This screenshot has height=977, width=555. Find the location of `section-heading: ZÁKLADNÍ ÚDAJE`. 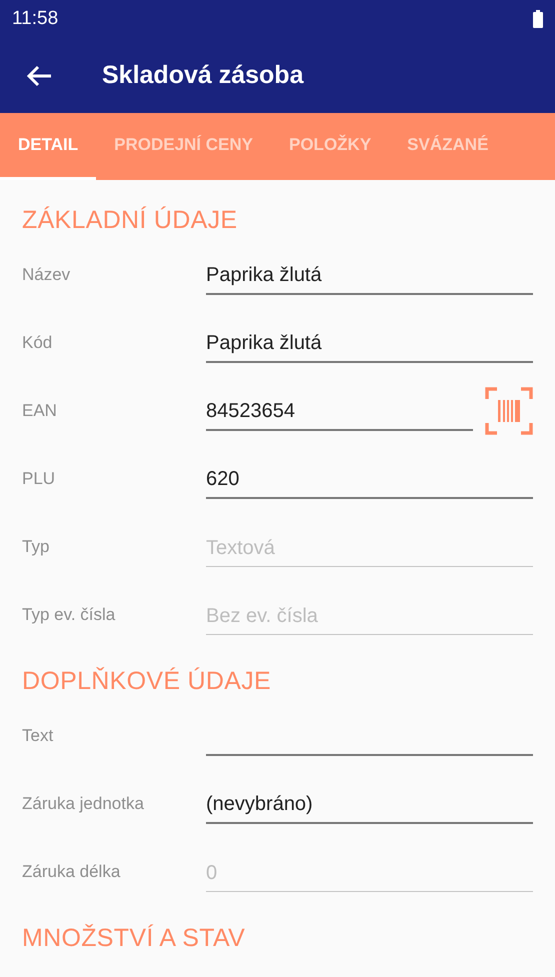

section-heading: ZÁKLADNÍ ÚDAJE is located at coordinates (130, 220).